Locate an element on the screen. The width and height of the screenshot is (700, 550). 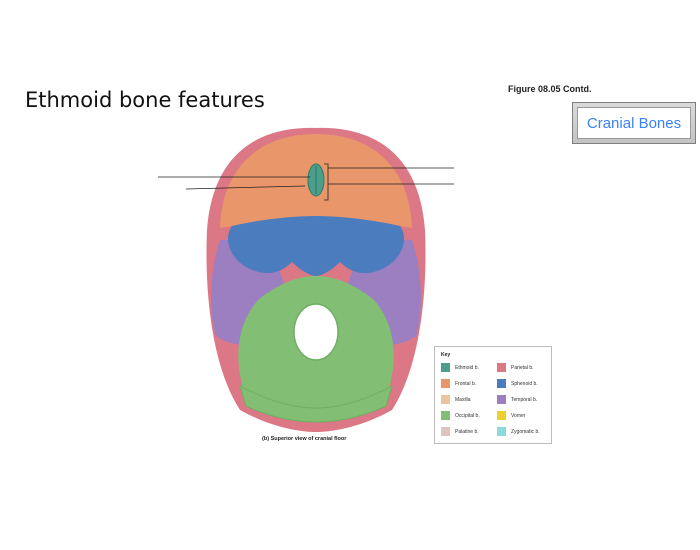
key-label: Sphenoid b. is located at coordinates (524, 383).